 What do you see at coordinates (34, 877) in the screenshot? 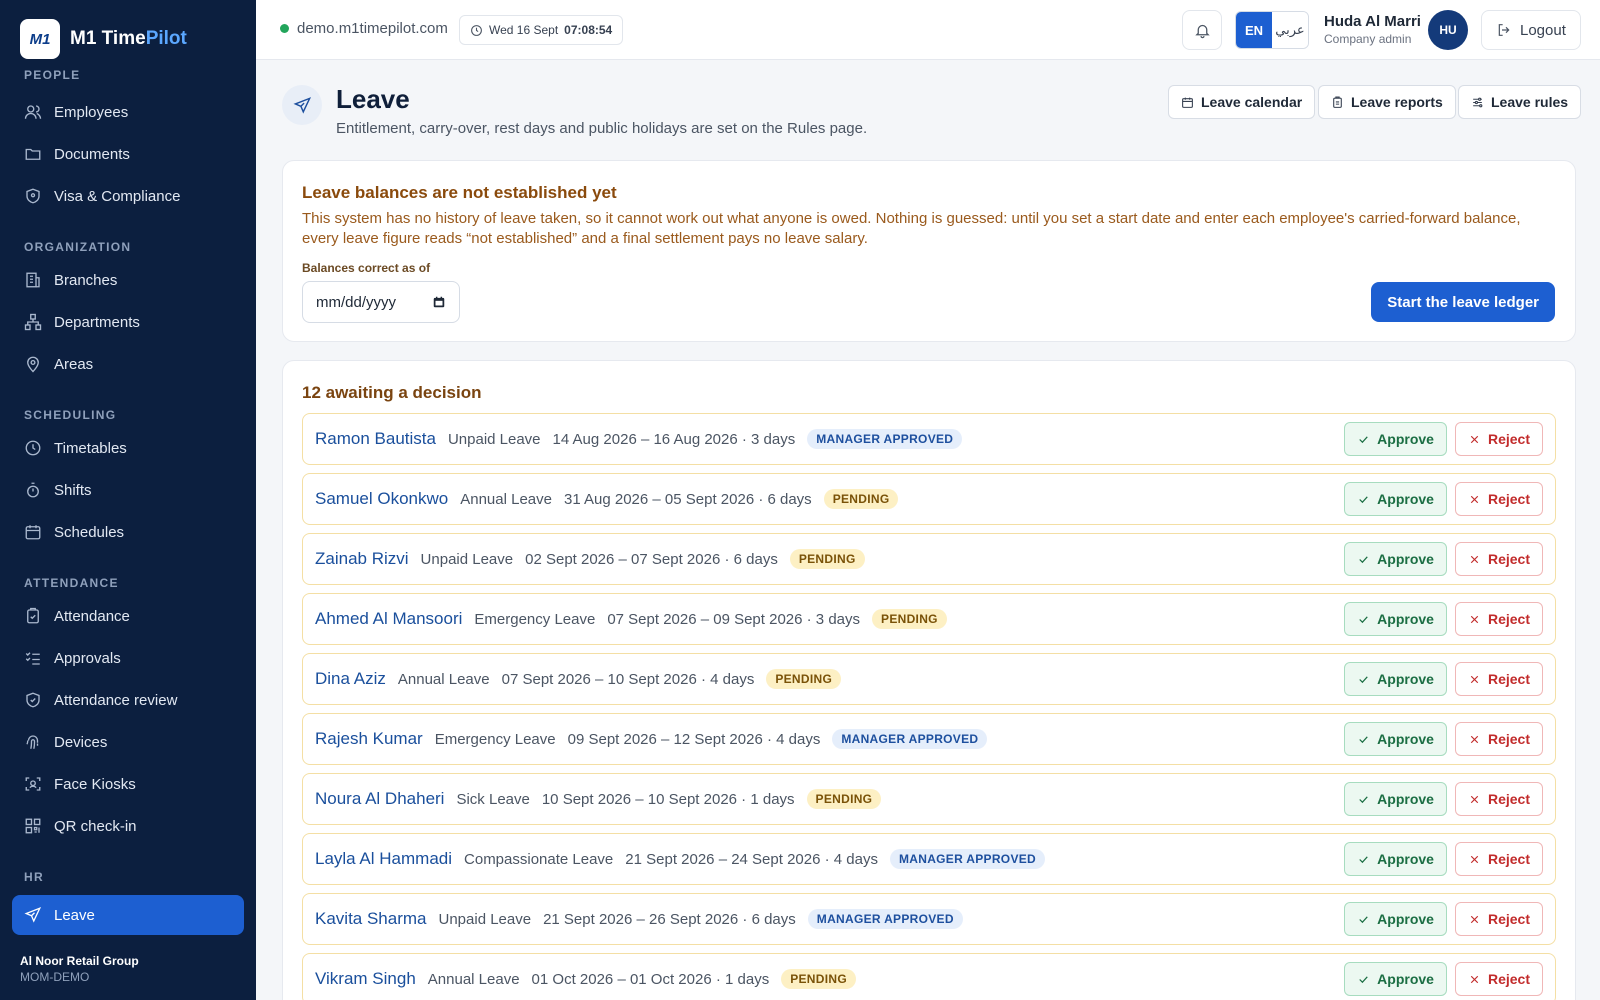
I see `nav-section-hr: HR` at bounding box center [34, 877].